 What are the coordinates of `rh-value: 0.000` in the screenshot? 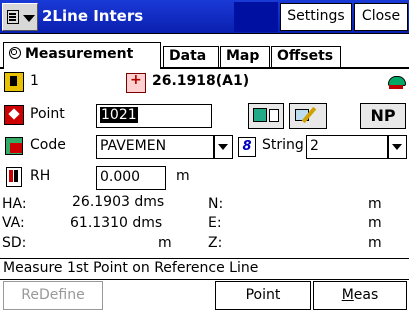 It's located at (120, 177).